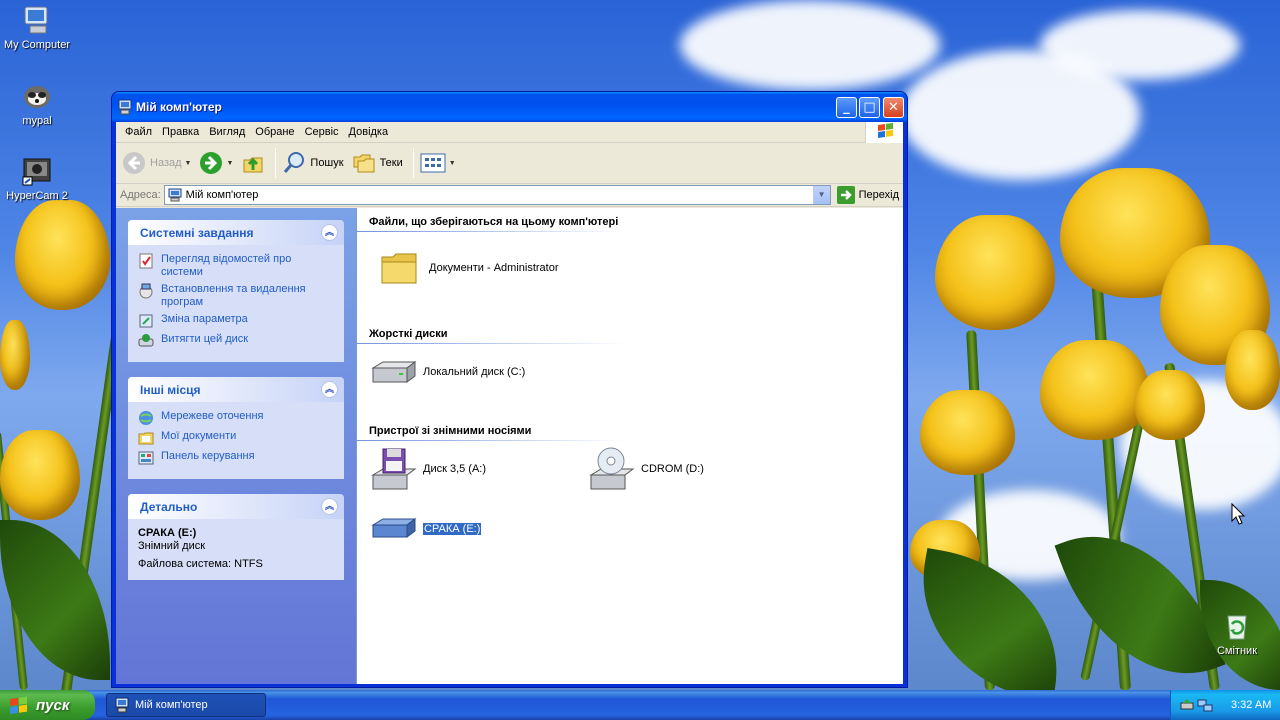 The width and height of the screenshot is (1280, 720). What do you see at coordinates (878, 195) in the screenshot?
I see `go-label: Перехід` at bounding box center [878, 195].